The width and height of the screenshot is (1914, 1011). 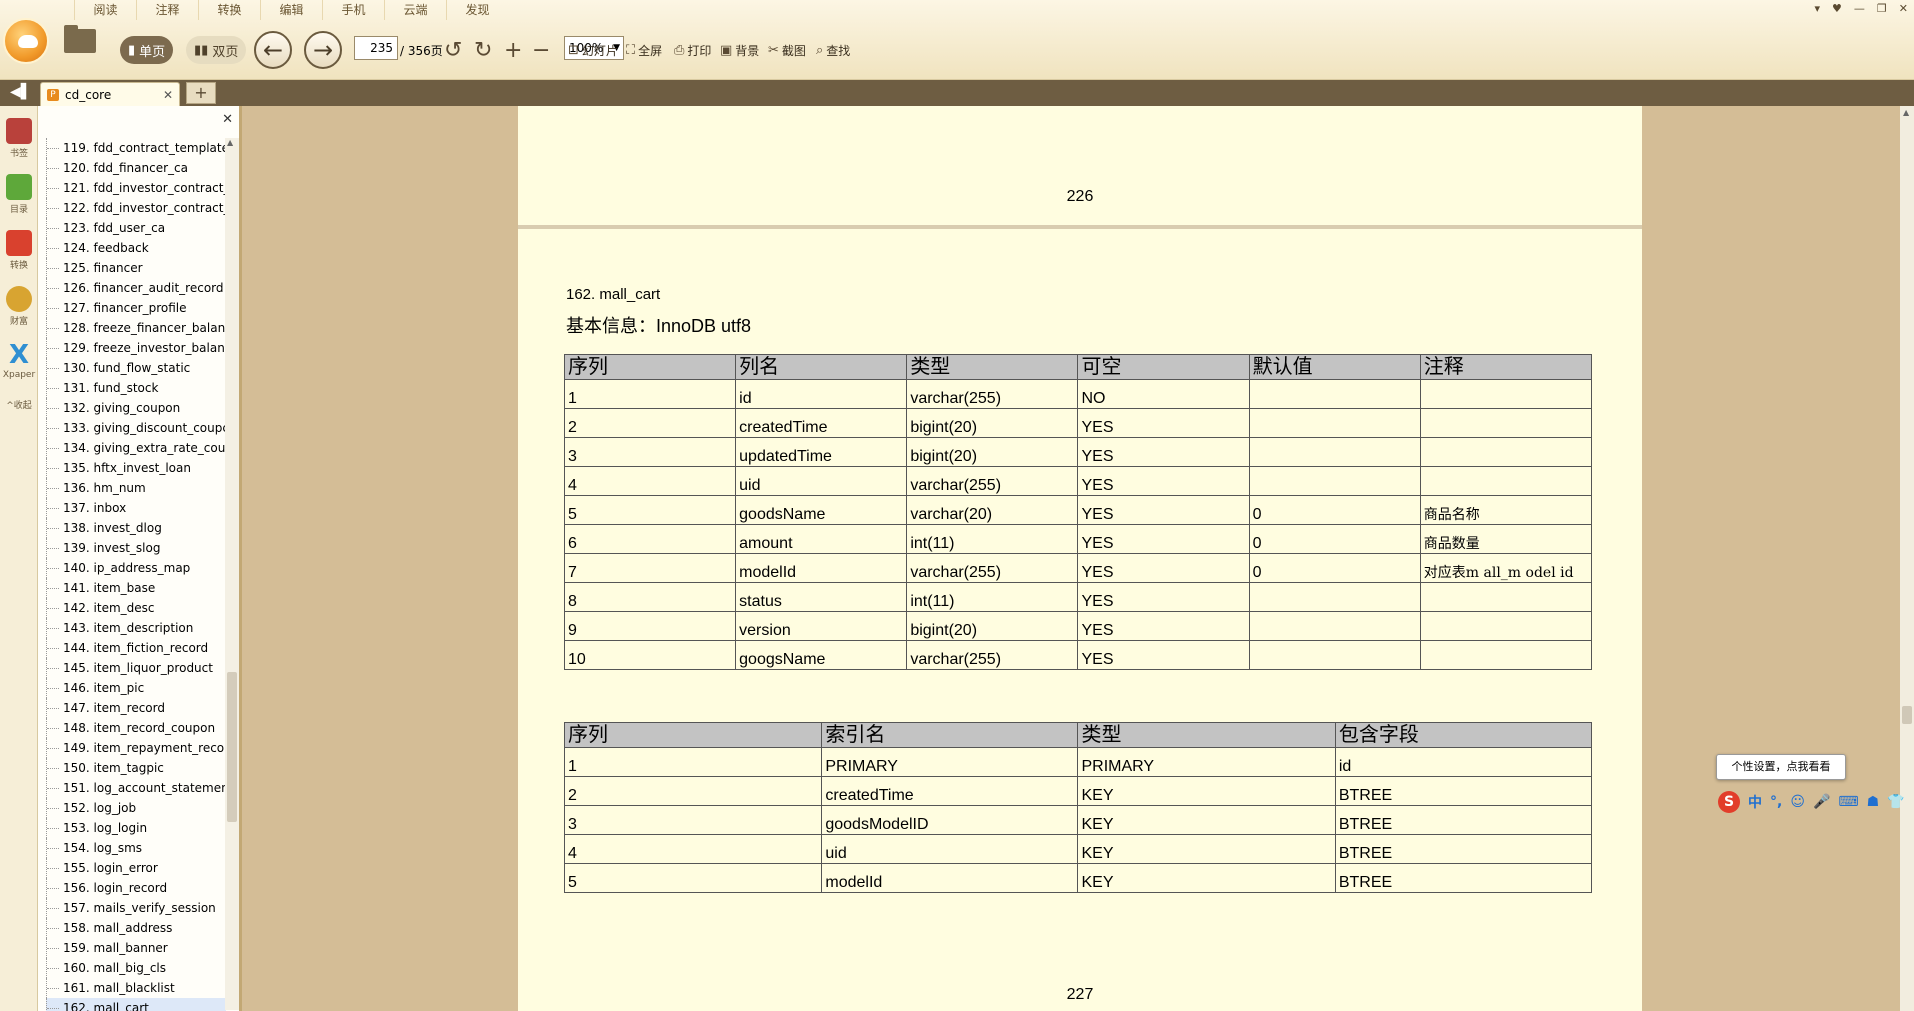 I want to click on menu-tab: 转换, so click(x=229, y=10).